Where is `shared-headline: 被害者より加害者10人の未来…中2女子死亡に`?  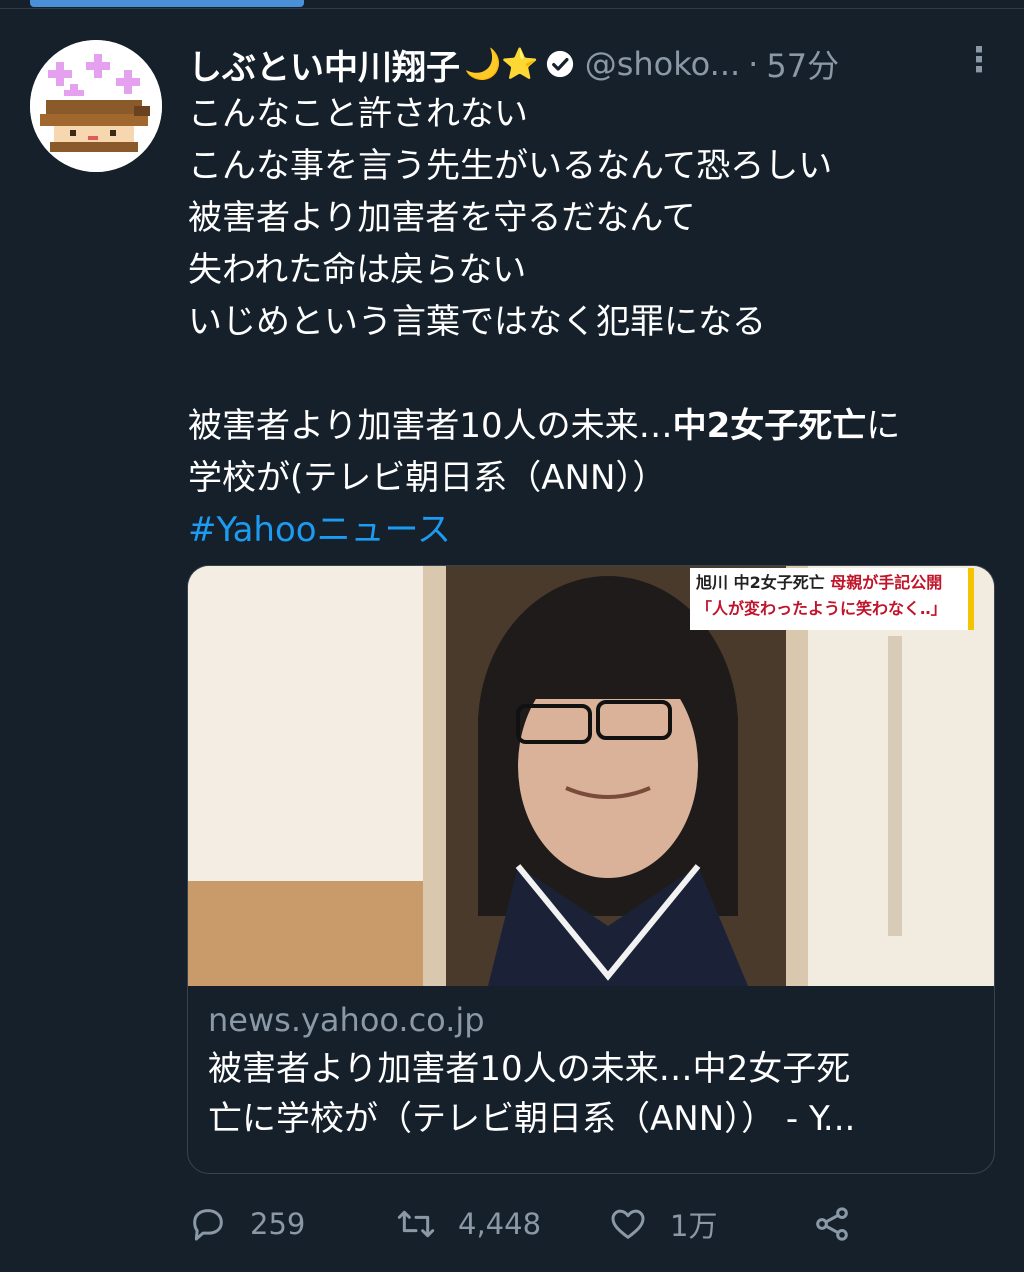 shared-headline: 被害者より加害者10人の未来…中2女子死亡に is located at coordinates (593, 426).